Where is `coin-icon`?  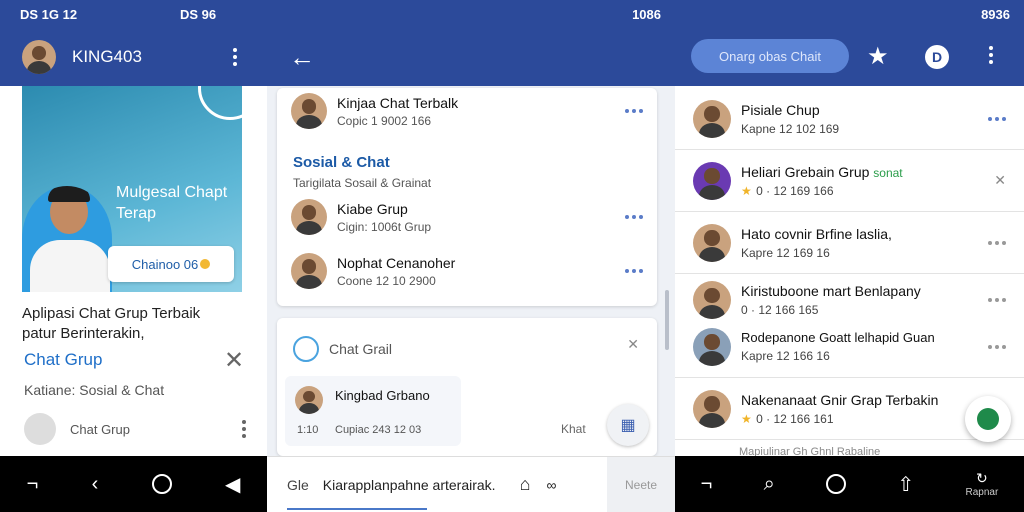
coin-icon is located at coordinates (205, 264).